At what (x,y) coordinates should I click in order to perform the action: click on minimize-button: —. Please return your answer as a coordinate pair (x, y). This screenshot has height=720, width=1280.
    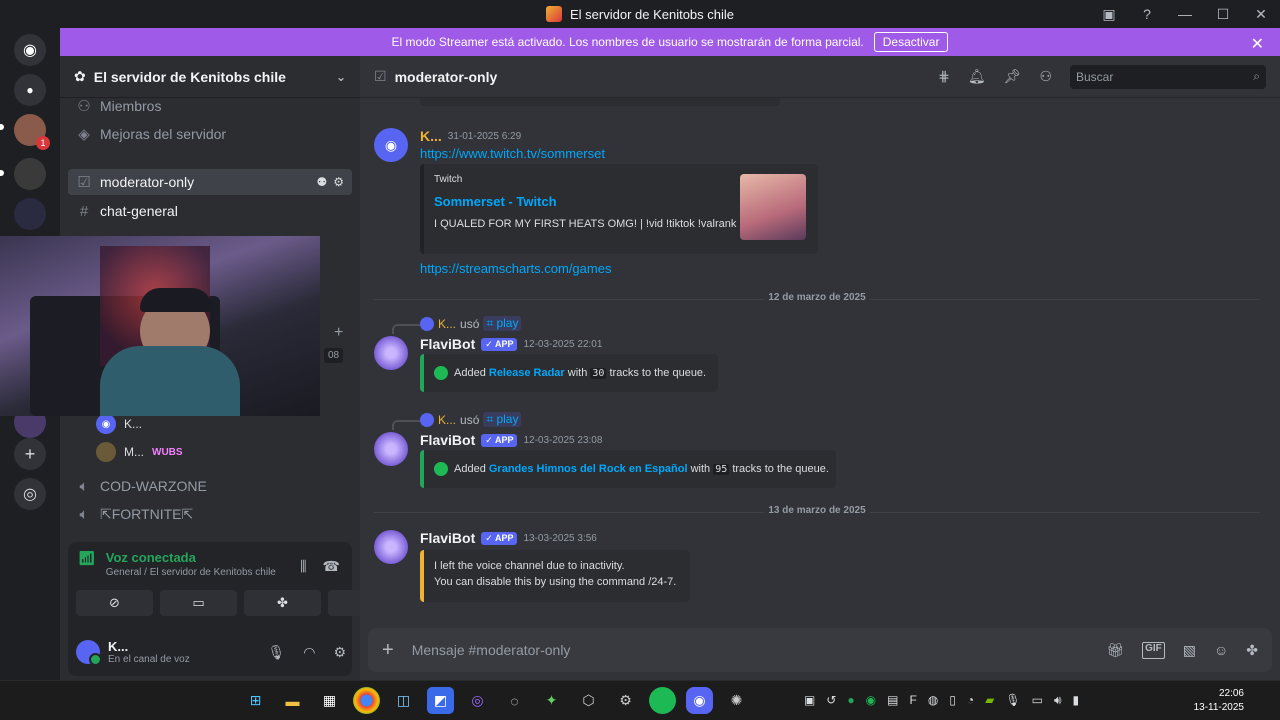
    Looking at the image, I should click on (1185, 14).